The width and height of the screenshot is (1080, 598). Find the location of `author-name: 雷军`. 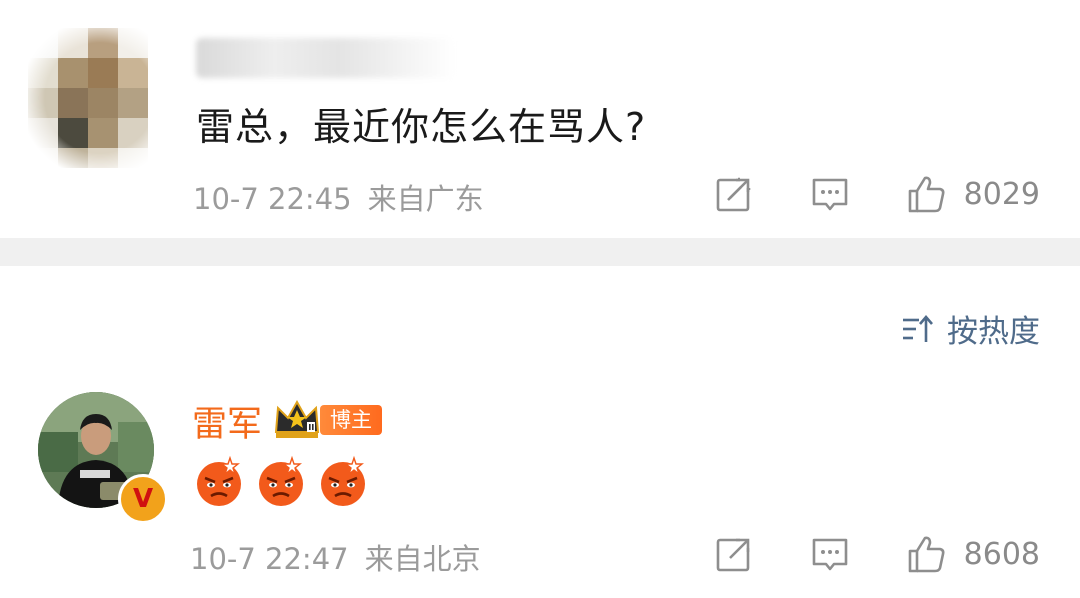

author-name: 雷军 is located at coordinates (227, 421).